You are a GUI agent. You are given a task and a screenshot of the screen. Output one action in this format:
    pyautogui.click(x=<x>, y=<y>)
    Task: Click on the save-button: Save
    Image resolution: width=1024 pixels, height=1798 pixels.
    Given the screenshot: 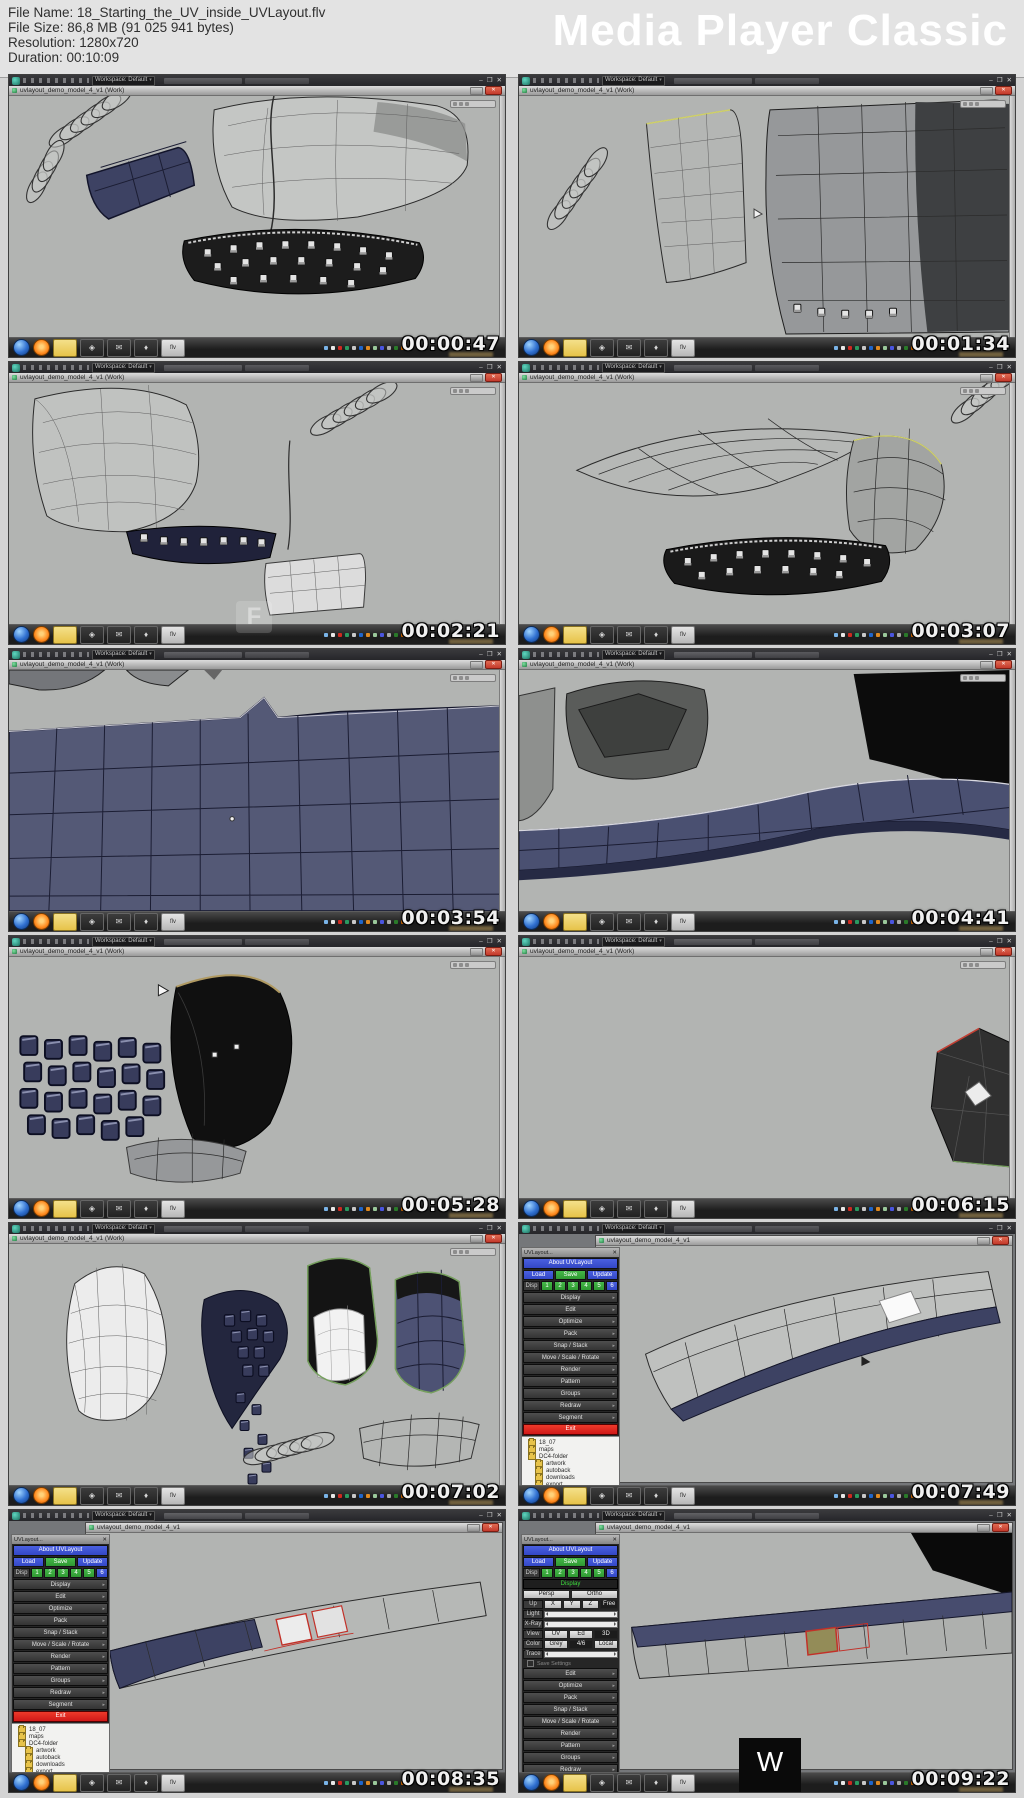 What is the action you would take?
    pyautogui.click(x=570, y=1275)
    